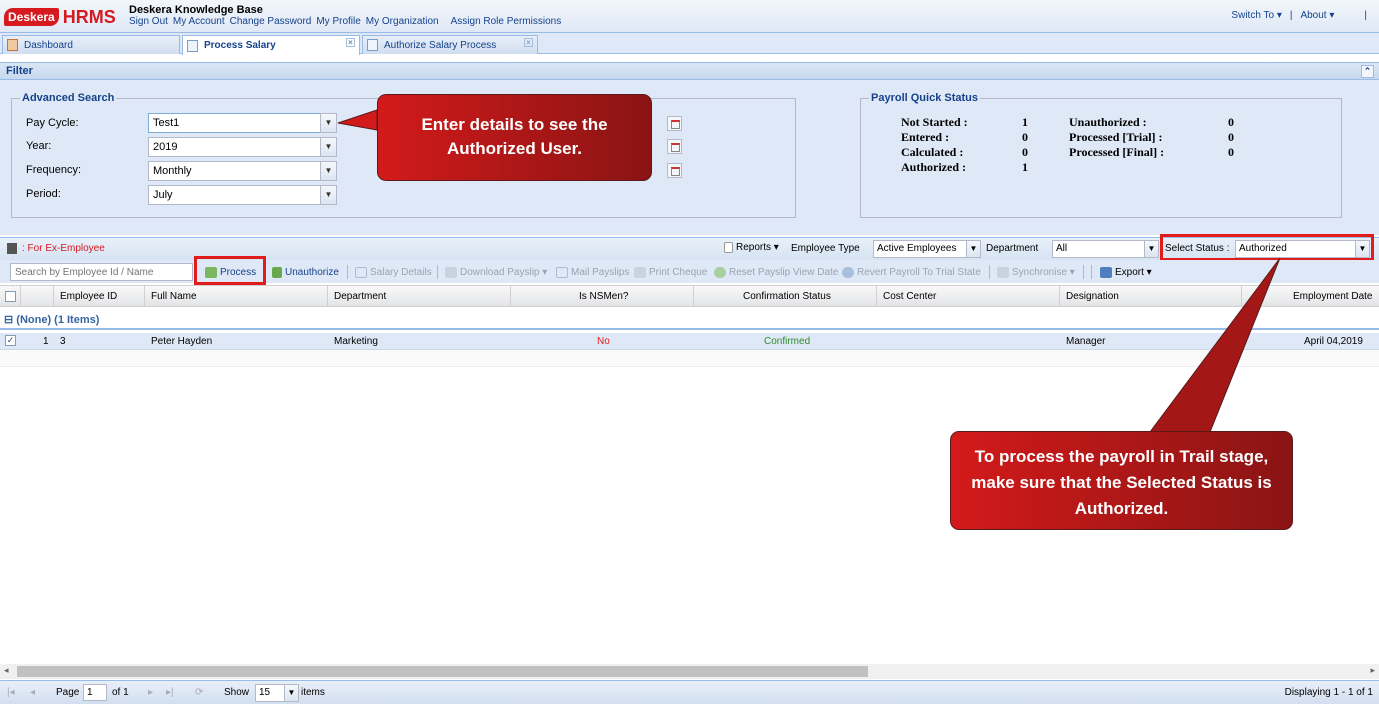 This screenshot has height=704, width=1379. Describe the element at coordinates (192, 45) in the screenshot. I see `document-icon` at that location.